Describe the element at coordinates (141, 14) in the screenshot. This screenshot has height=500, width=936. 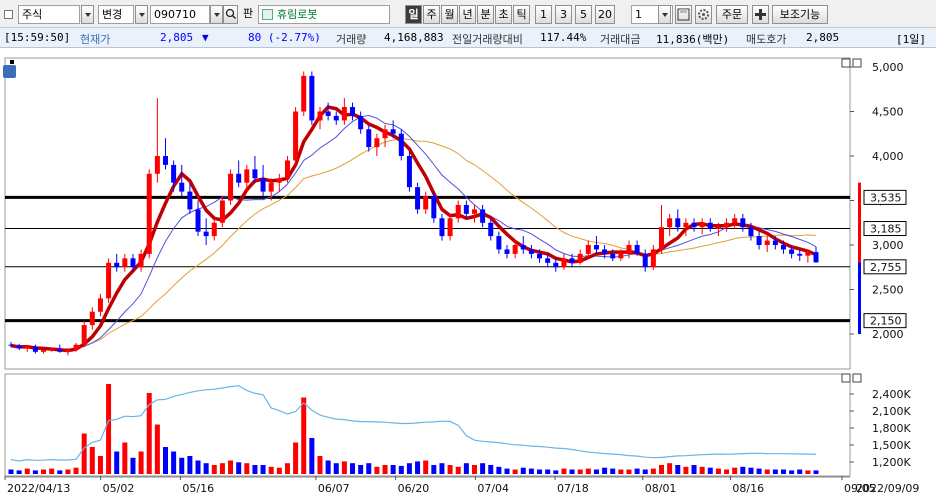
I see `change-dropdown-icon` at that location.